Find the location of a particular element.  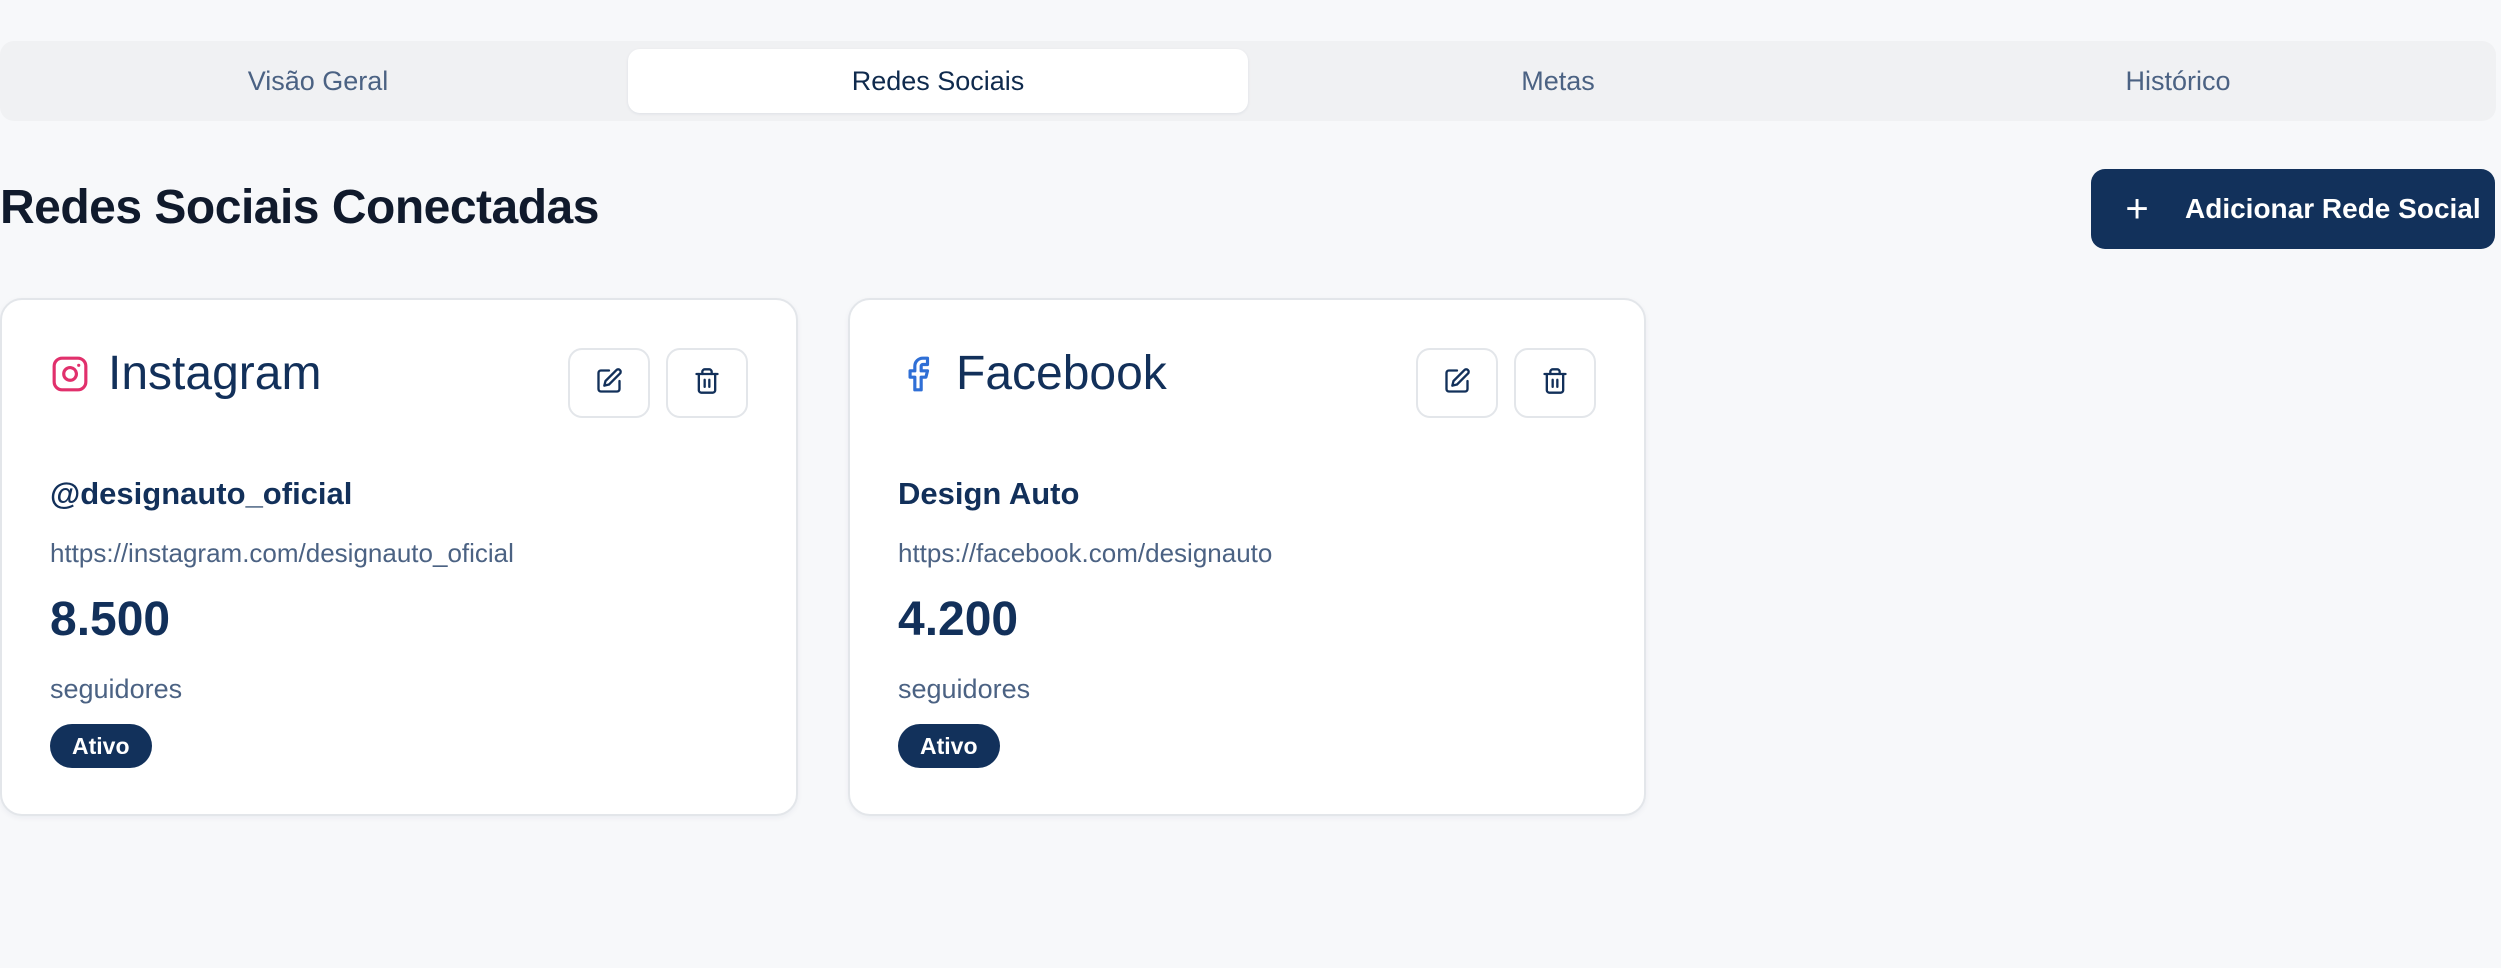

card-header: Facebook is located at coordinates (1032, 374).